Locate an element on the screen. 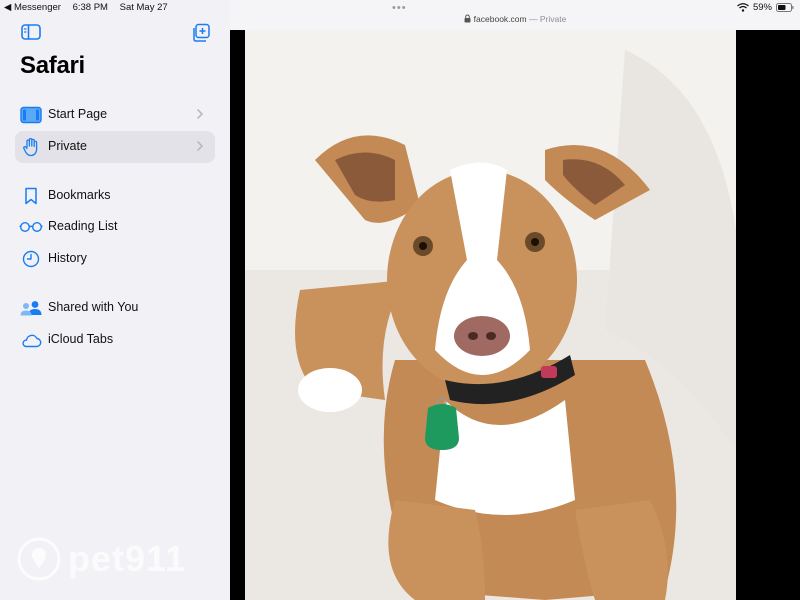  sidebar-item-history: History is located at coordinates (115, 259).